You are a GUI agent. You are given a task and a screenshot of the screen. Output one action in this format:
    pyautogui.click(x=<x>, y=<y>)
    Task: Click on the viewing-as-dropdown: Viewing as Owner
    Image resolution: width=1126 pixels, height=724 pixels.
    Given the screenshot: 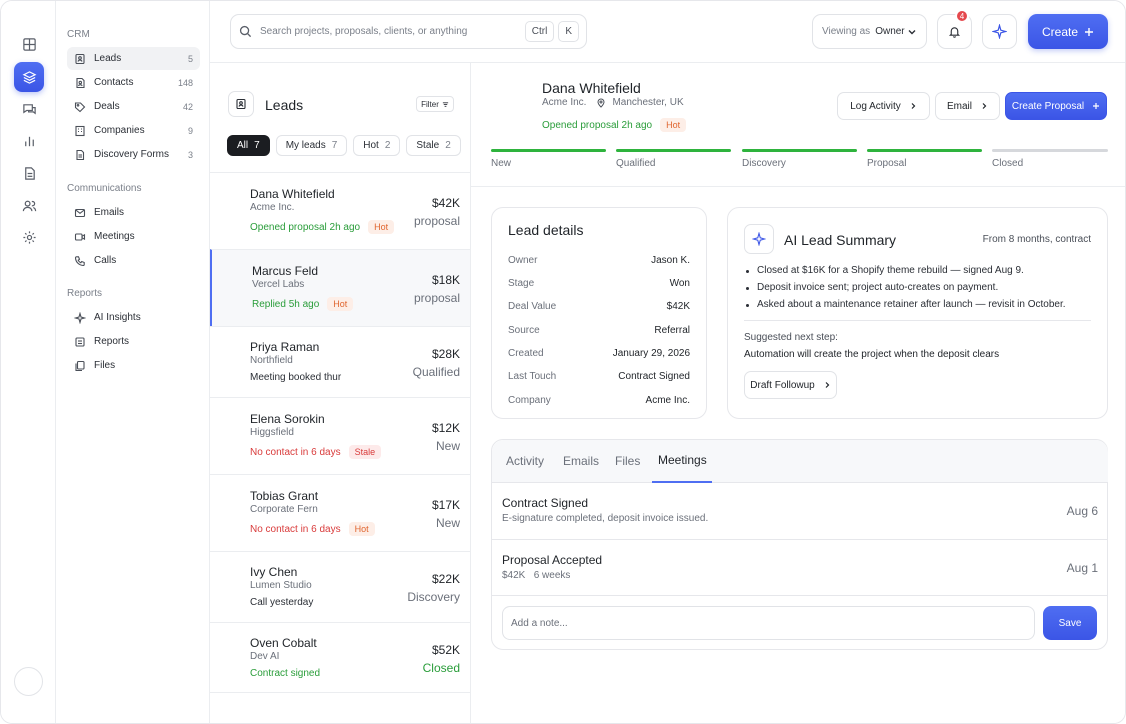 What is the action you would take?
    pyautogui.click(x=869, y=31)
    